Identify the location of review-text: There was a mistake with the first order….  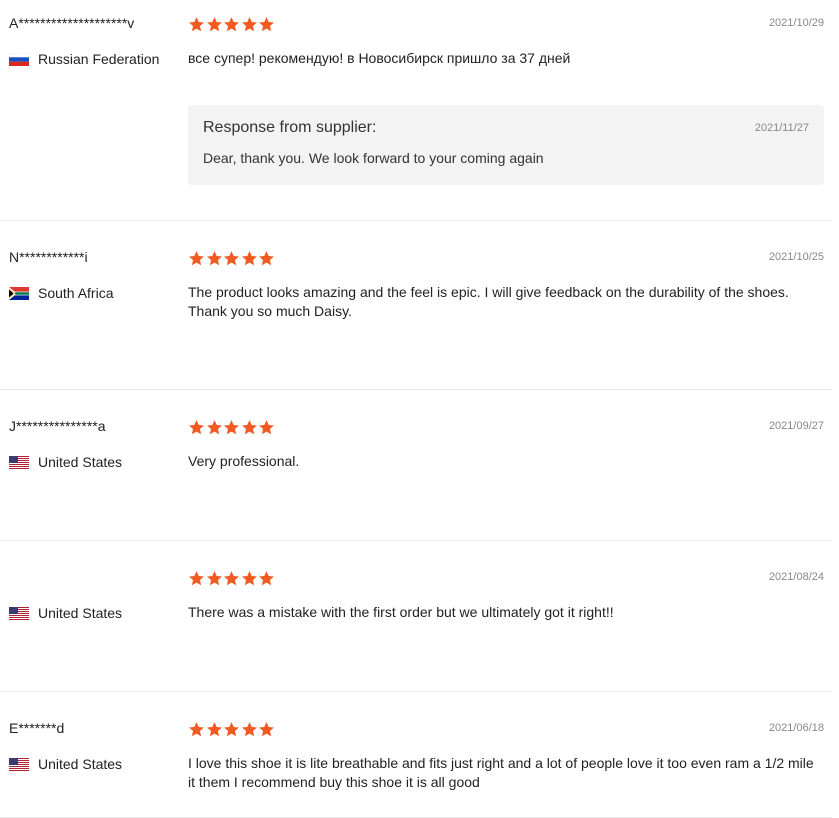
(401, 612).